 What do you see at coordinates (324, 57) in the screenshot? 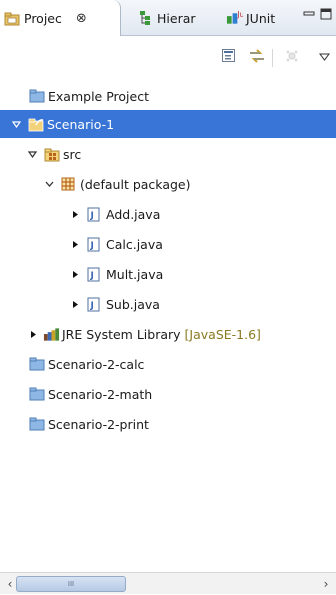
I see `view-menu-icon` at bounding box center [324, 57].